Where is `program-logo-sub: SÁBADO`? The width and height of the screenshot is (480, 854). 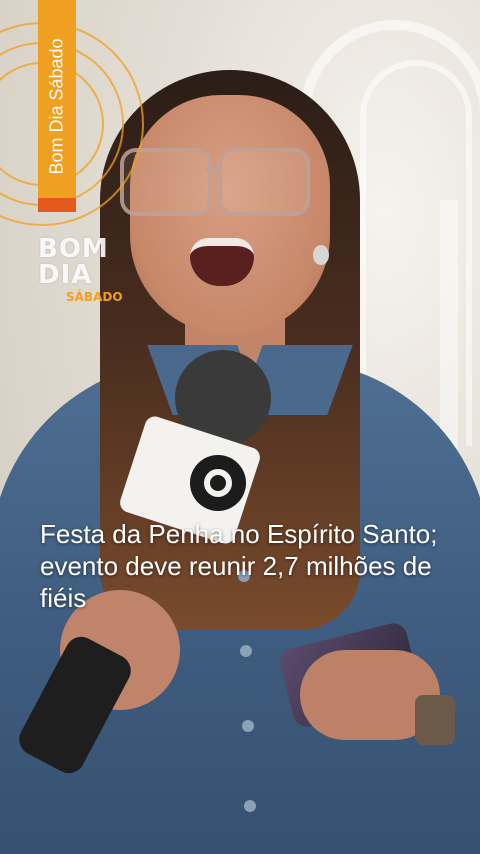
program-logo-sub: SÁBADO is located at coordinates (94, 297).